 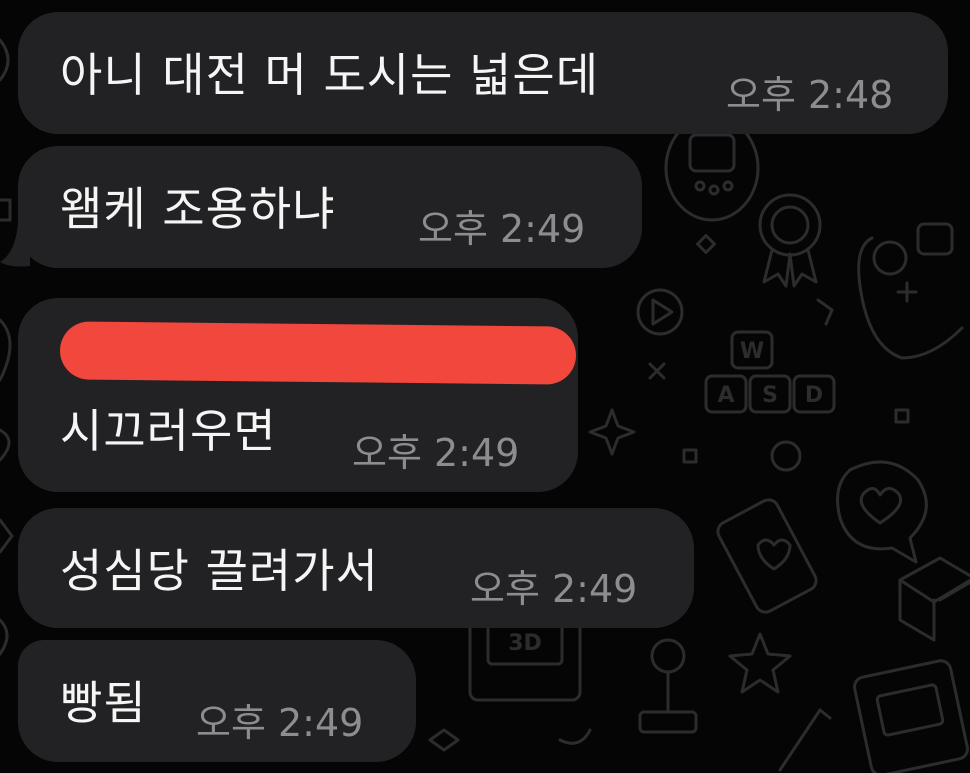 What do you see at coordinates (810, 95) in the screenshot?
I see `message-time-1: 오후 2:48` at bounding box center [810, 95].